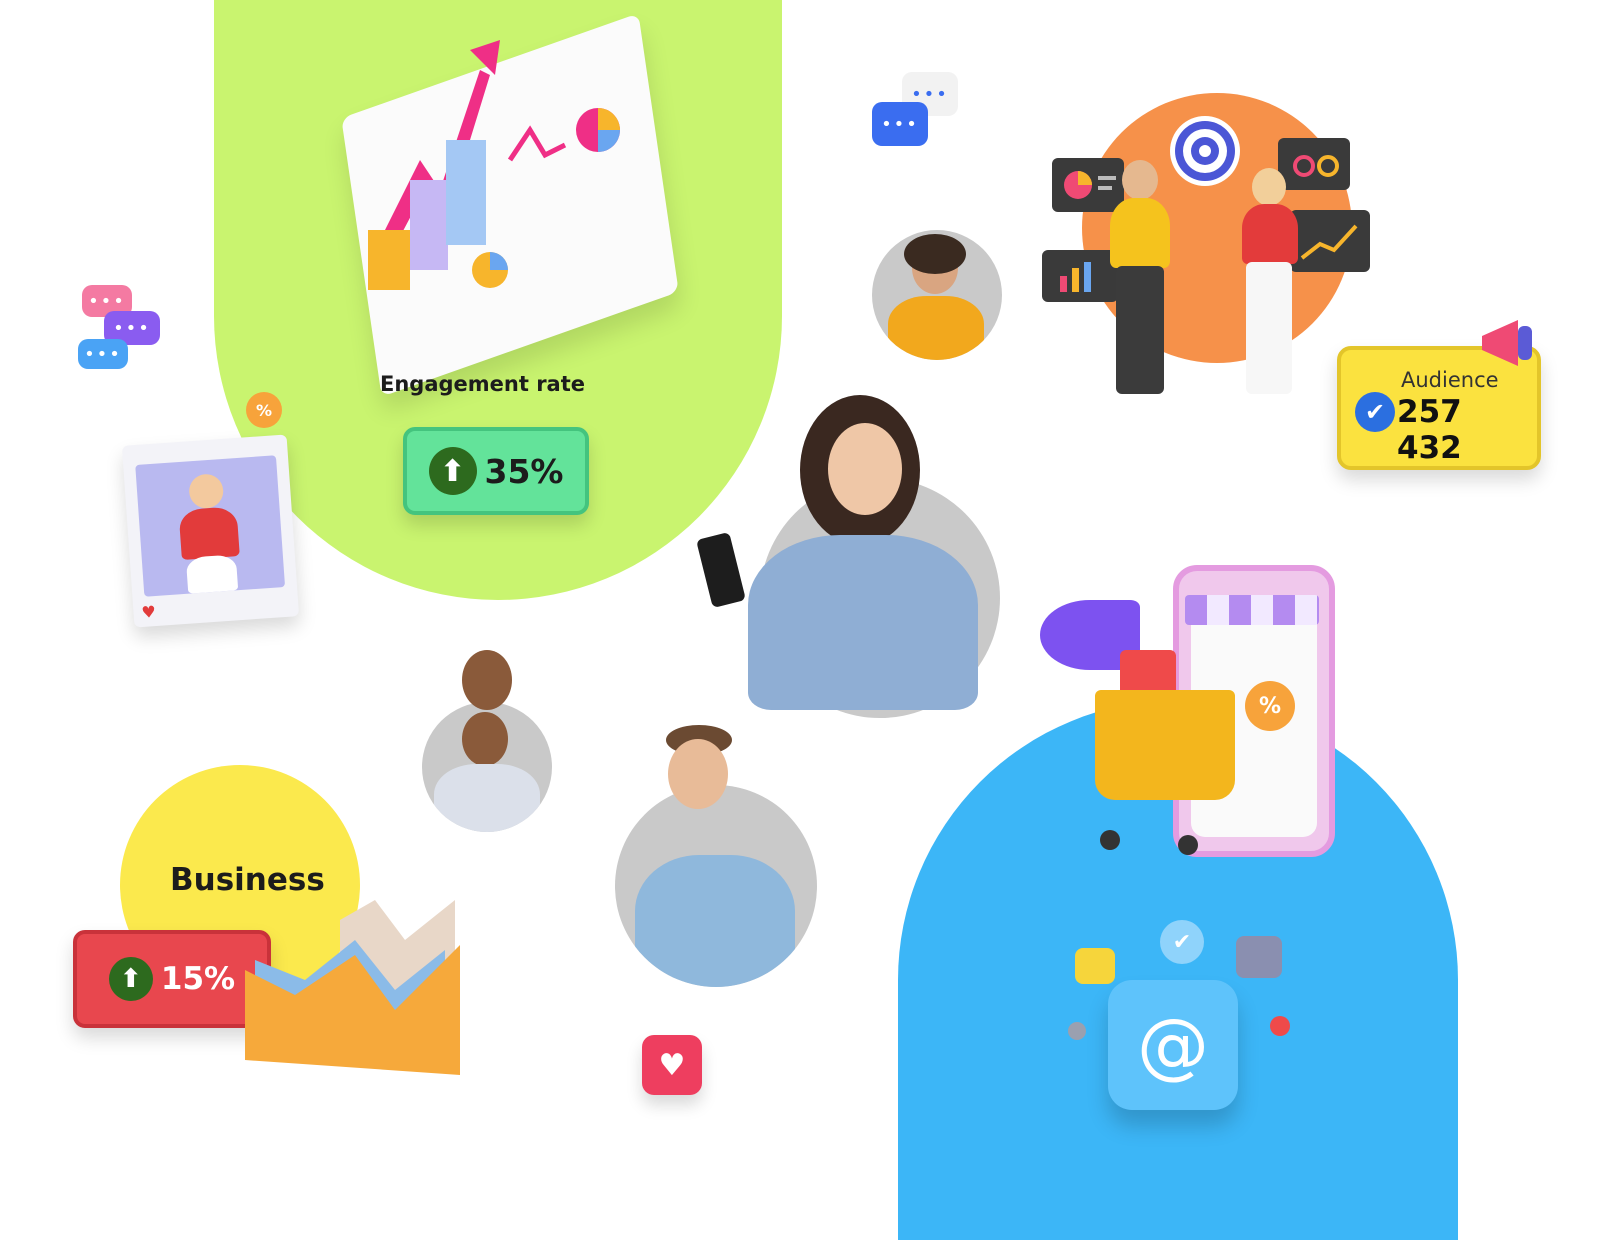 The height and width of the screenshot is (1240, 1600). I want to click on avatar-man-pointing, so click(716, 886).